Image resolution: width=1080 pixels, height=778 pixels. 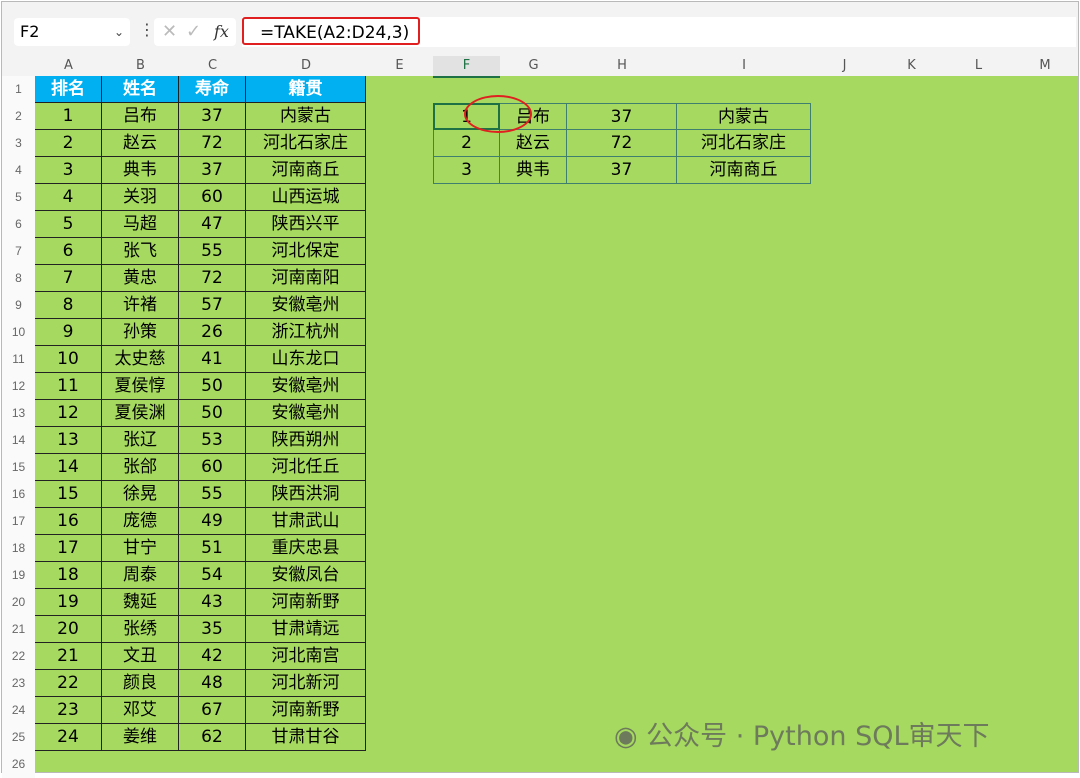 I want to click on table-cell: 吕布, so click(x=140, y=116).